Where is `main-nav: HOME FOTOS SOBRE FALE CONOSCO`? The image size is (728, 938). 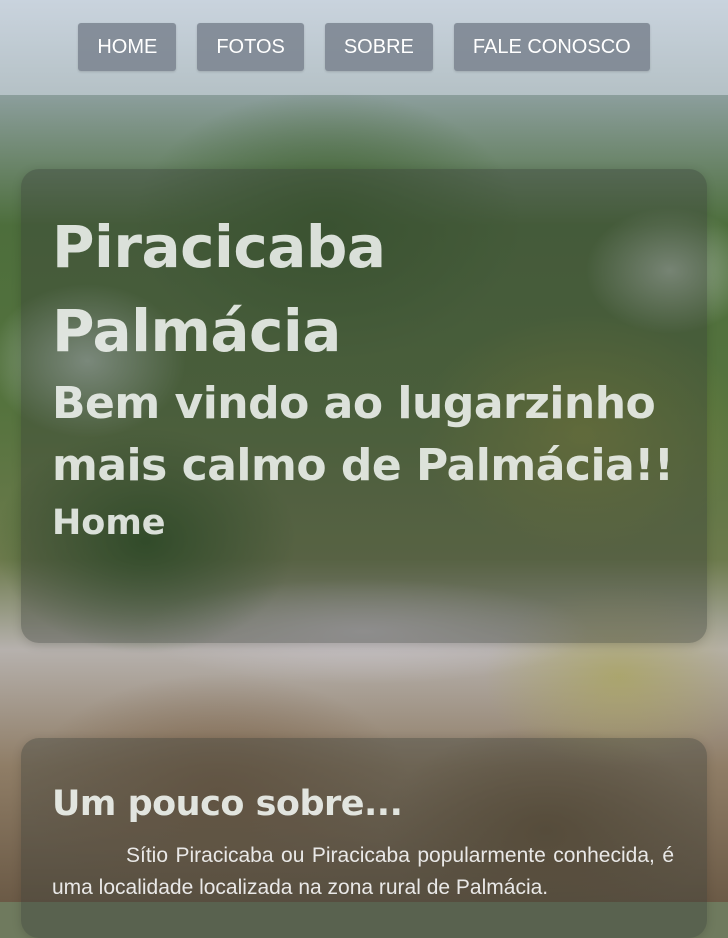 main-nav: HOME FOTOS SOBRE FALE CONOSCO is located at coordinates (364, 47).